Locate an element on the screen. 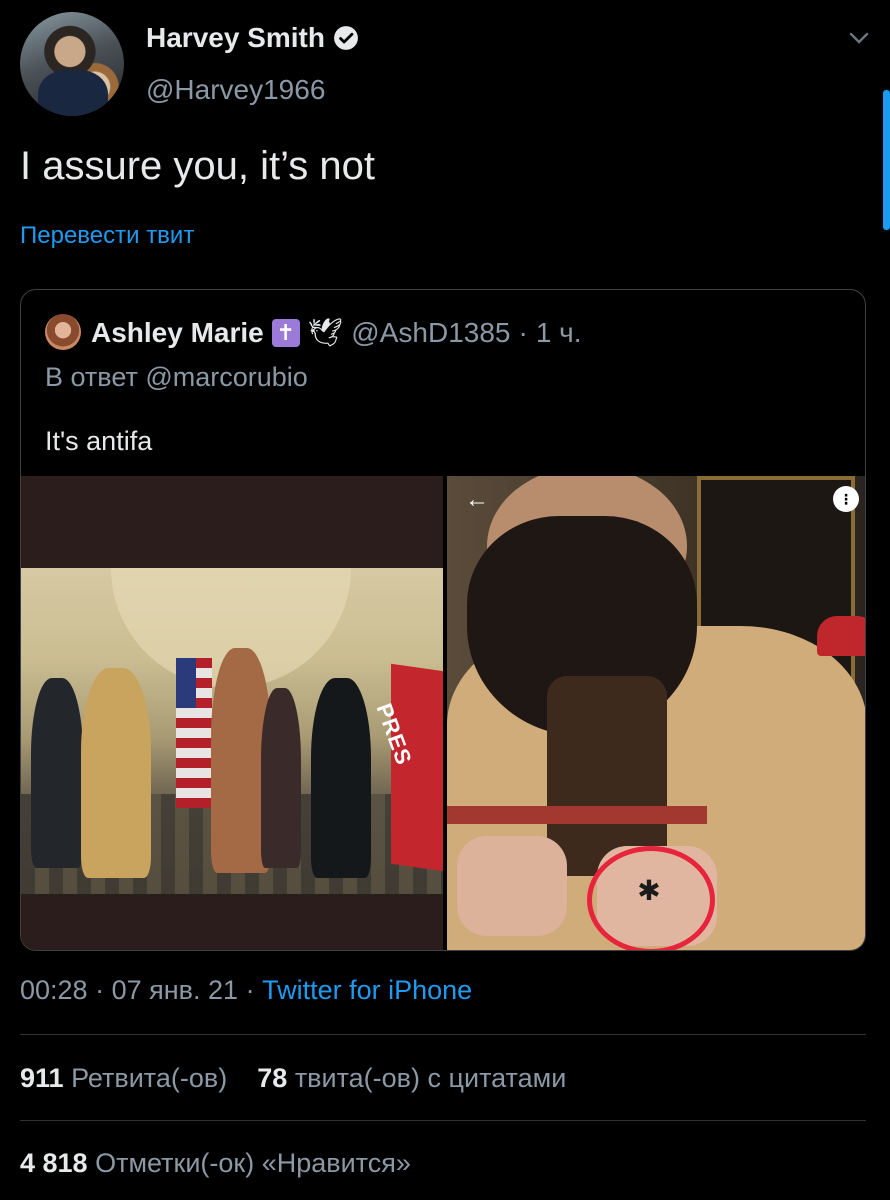  red-circle-annotation is located at coordinates (651, 898).